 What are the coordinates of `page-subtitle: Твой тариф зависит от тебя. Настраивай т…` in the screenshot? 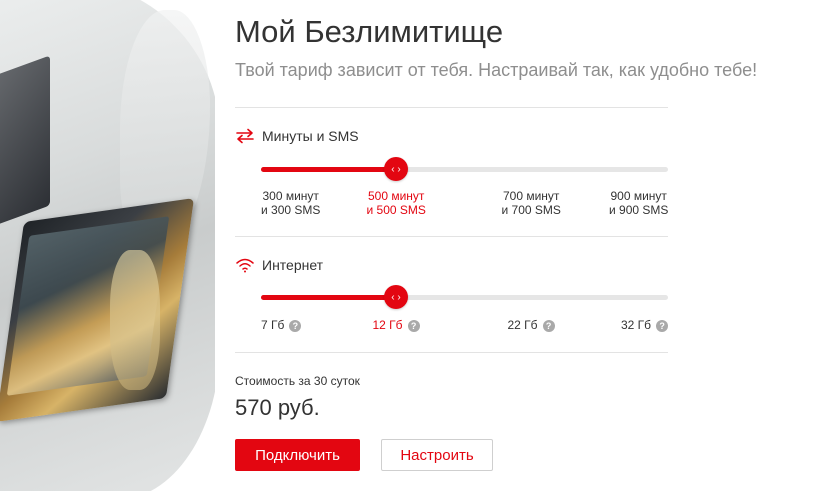 It's located at (496, 70).